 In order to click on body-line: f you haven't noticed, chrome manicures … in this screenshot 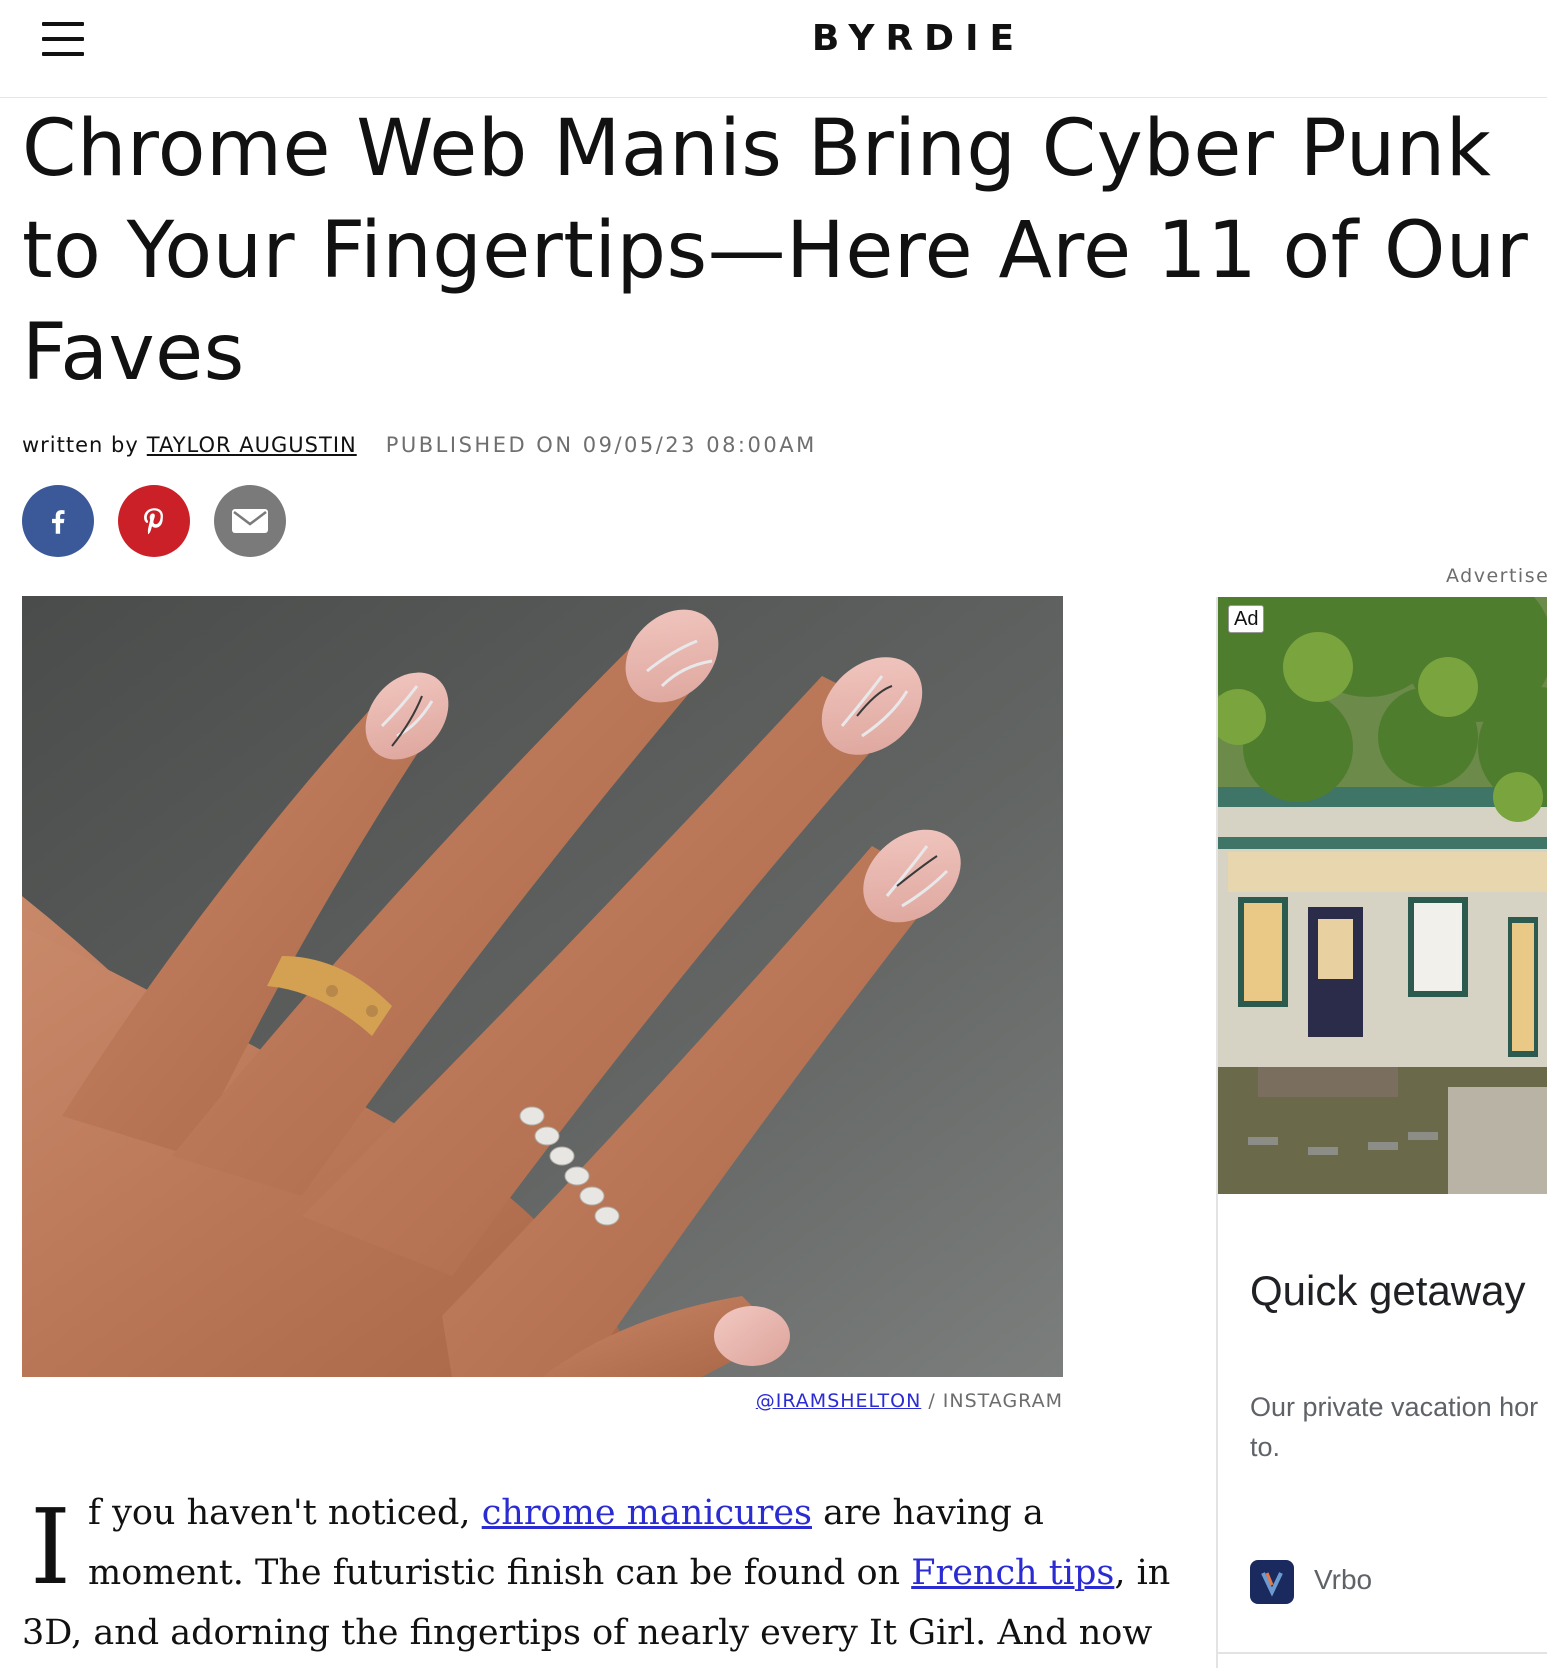, I will do `click(566, 1513)`.